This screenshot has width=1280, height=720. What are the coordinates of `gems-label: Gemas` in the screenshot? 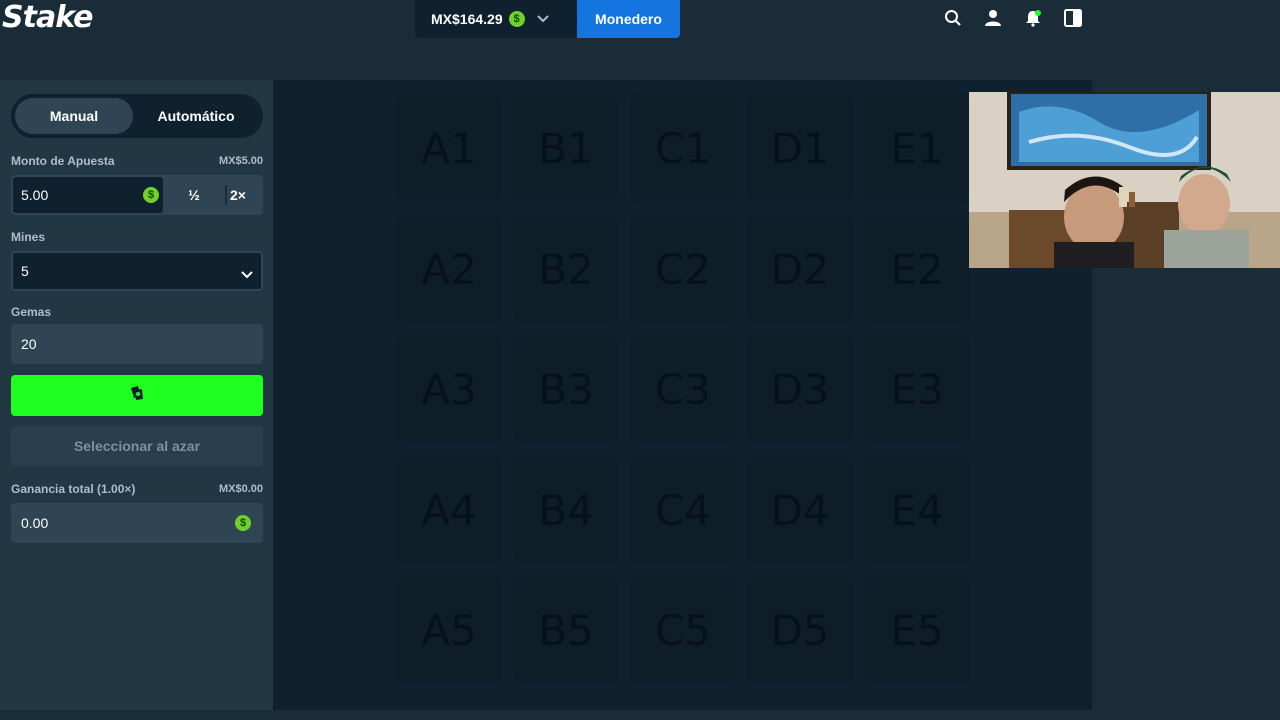 It's located at (31, 312).